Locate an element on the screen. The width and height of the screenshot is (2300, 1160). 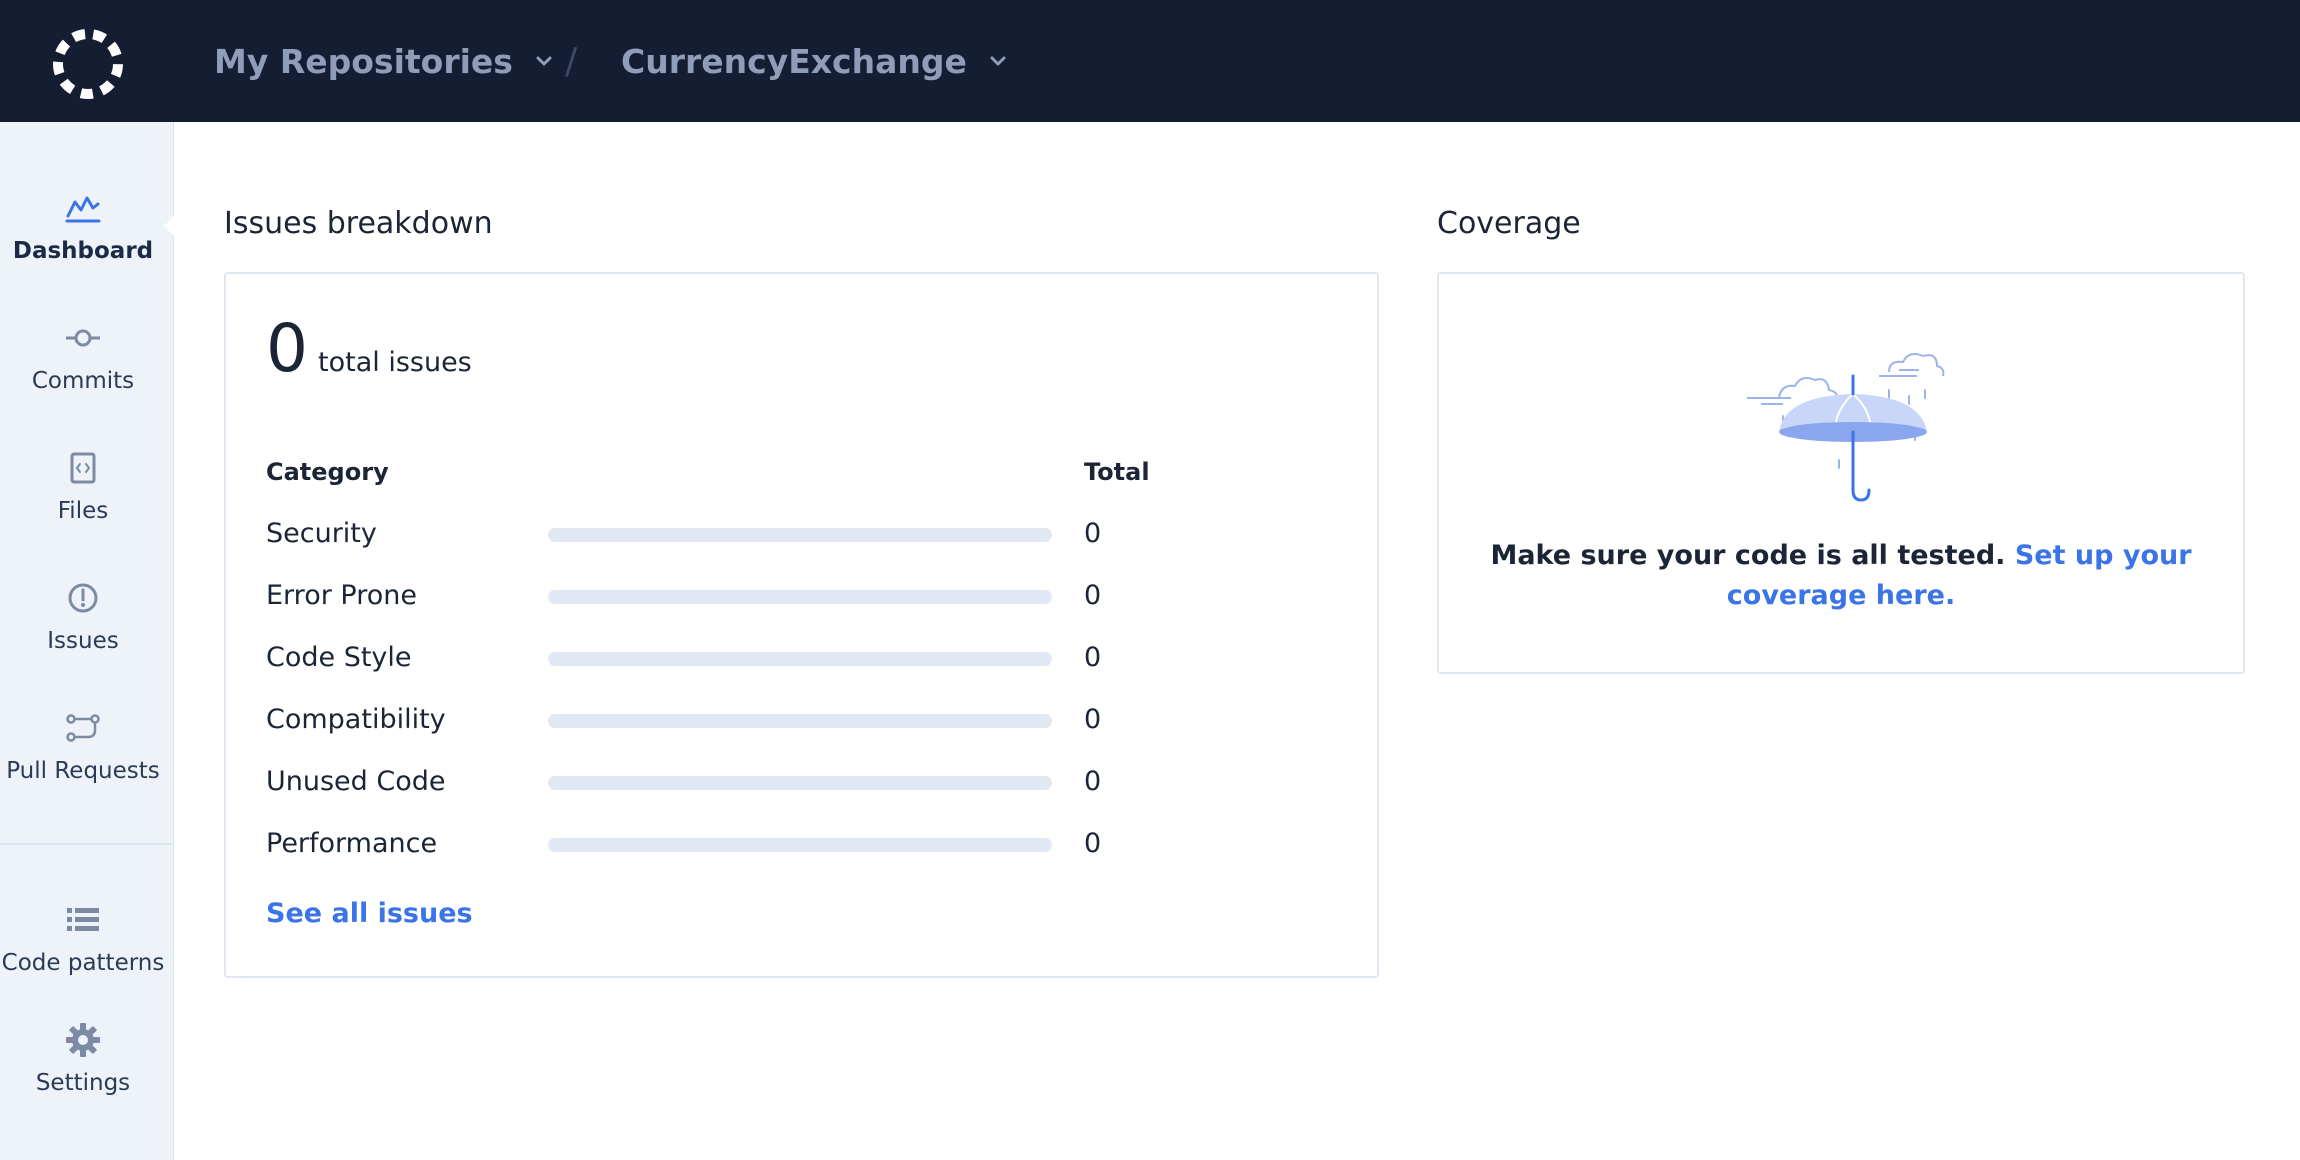
project-dropdown: CurrencyExchange is located at coordinates (814, 61).